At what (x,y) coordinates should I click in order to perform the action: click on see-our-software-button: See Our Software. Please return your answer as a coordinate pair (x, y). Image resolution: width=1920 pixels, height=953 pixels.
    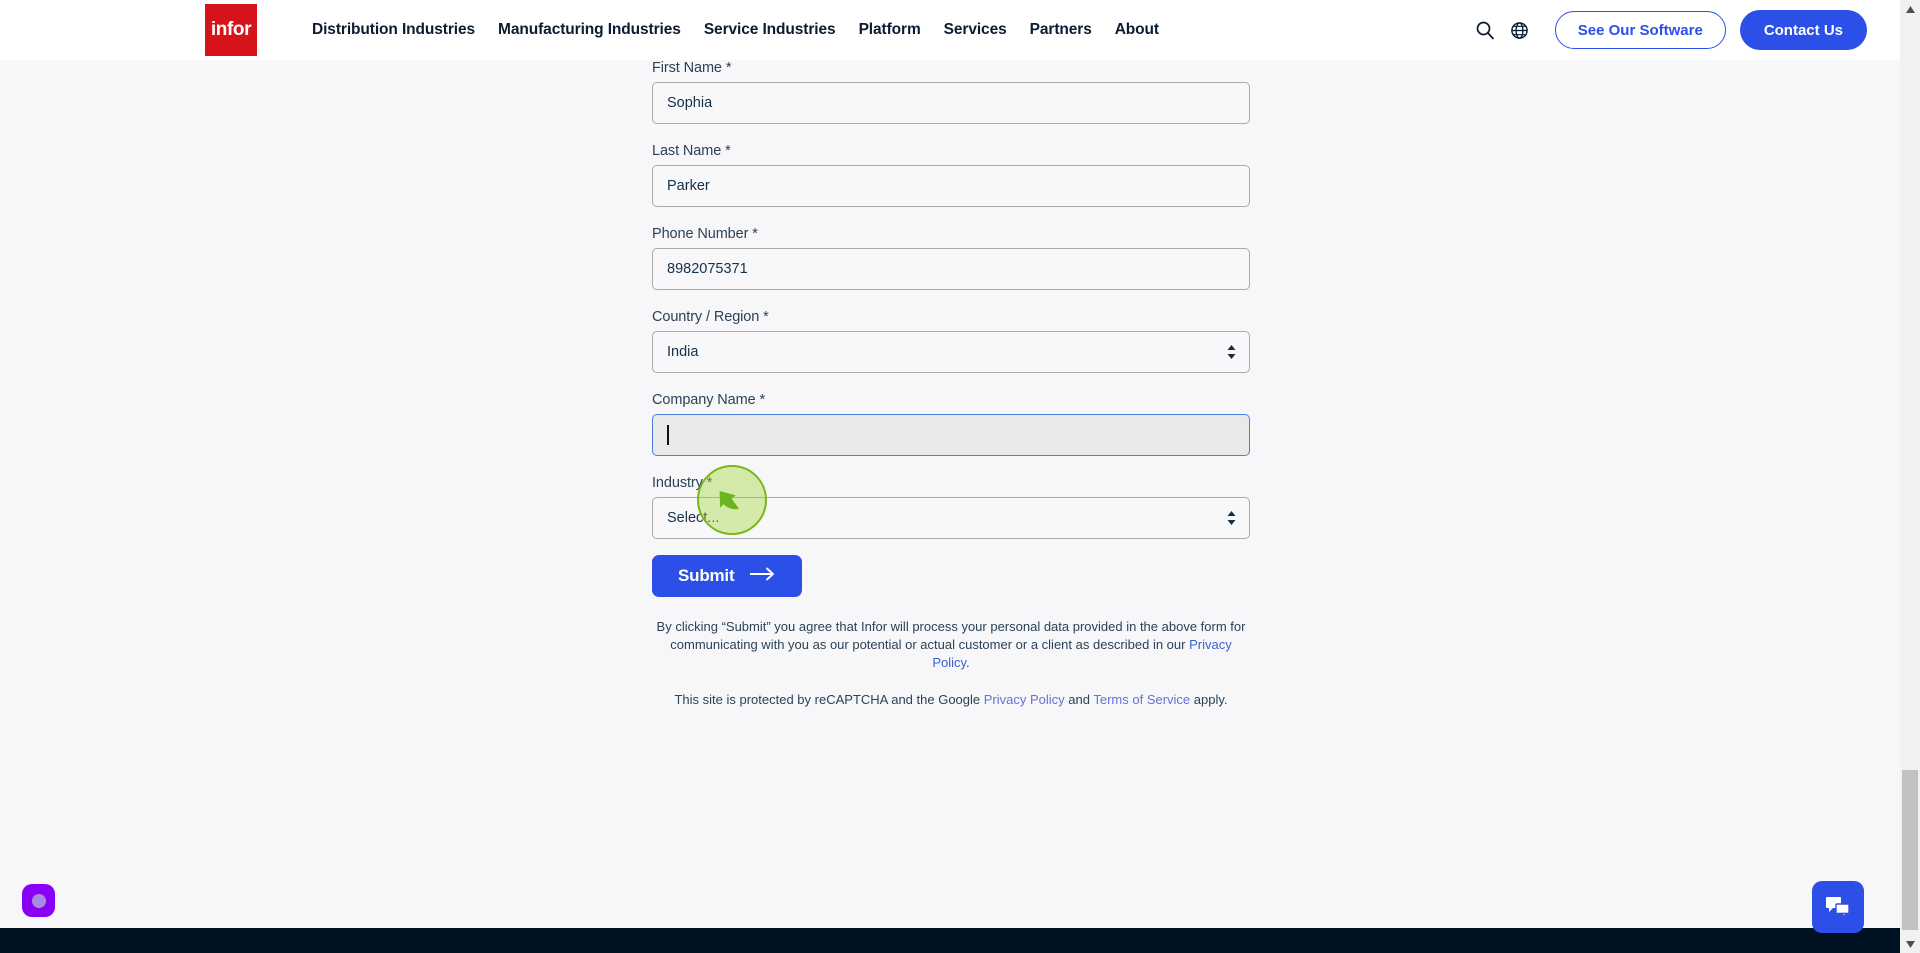
    Looking at the image, I should click on (1640, 30).